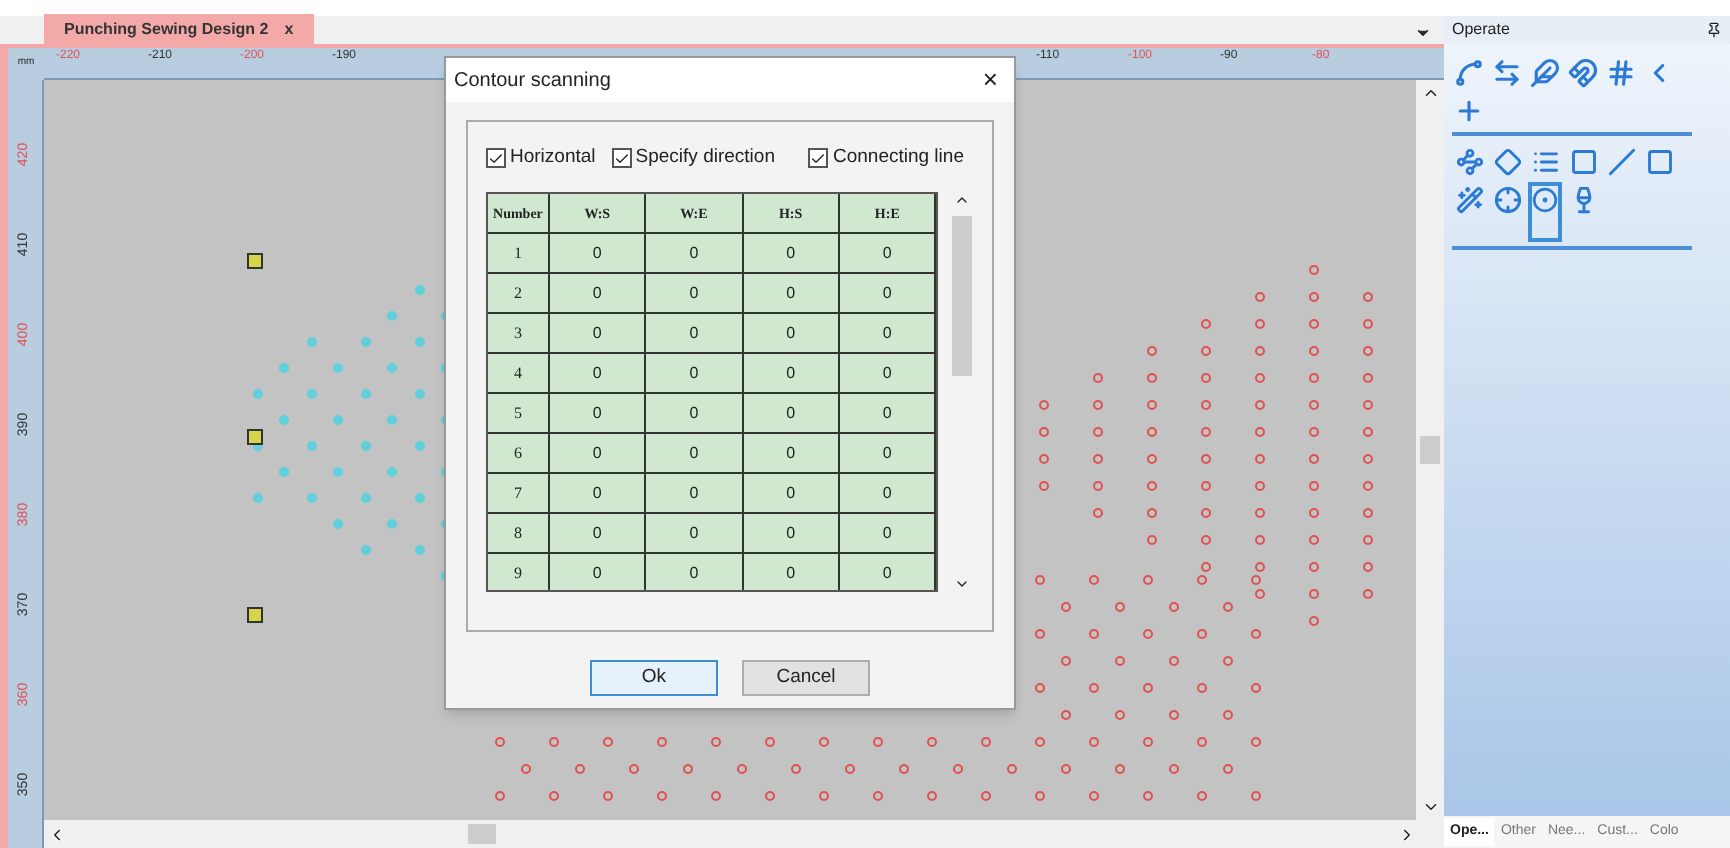 Image resolution: width=1730 pixels, height=848 pixels. Describe the element at coordinates (1481, 30) in the screenshot. I see `panel-title: Operate` at that location.